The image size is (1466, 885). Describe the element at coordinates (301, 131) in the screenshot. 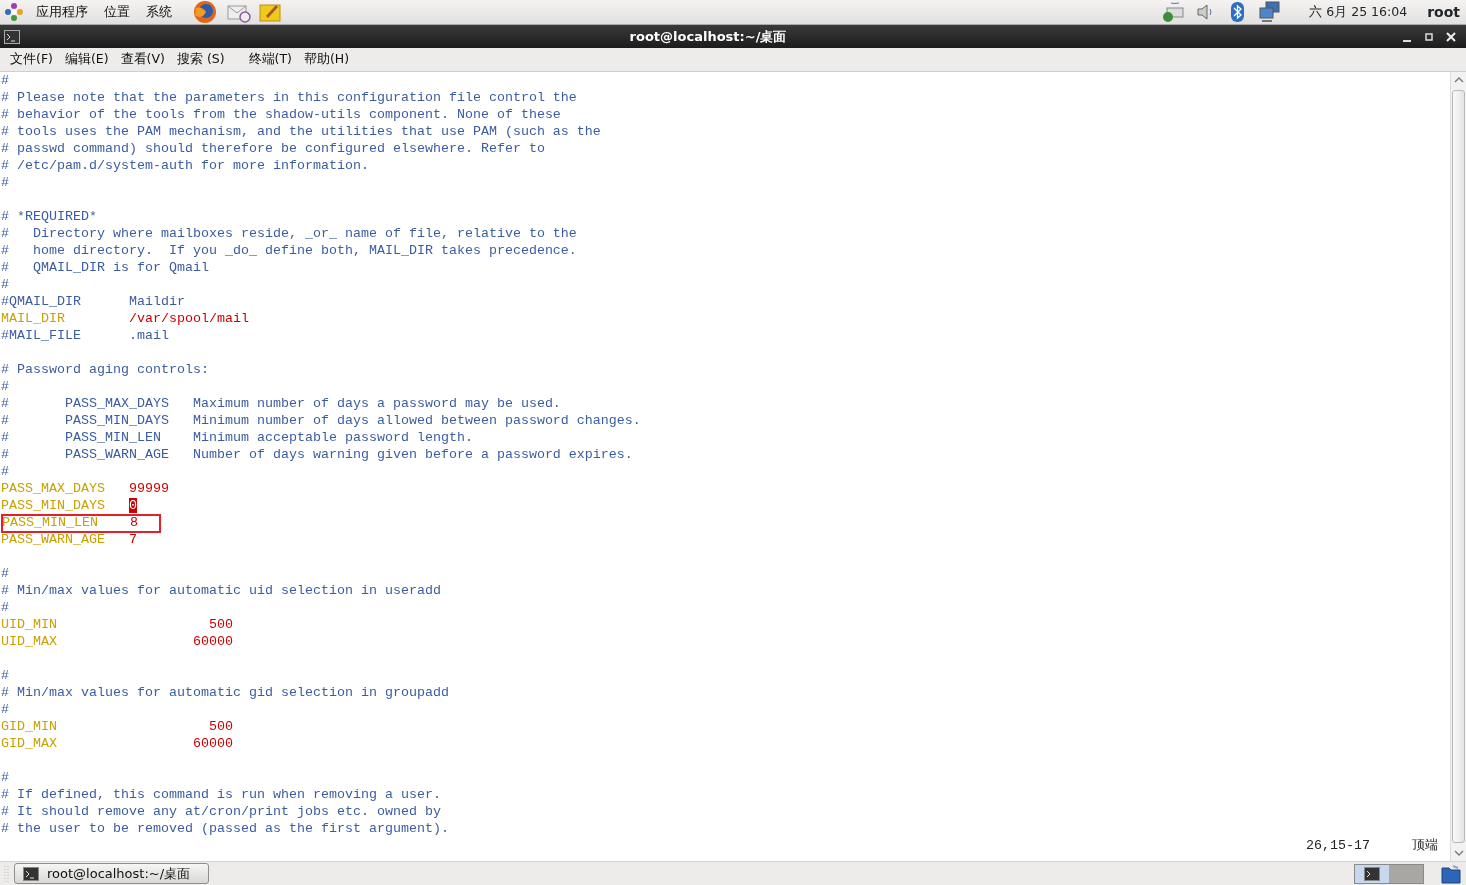

I see `comment-text: # tools uses the PAM mechanism, and the utilities that use PAM (such as the` at that location.